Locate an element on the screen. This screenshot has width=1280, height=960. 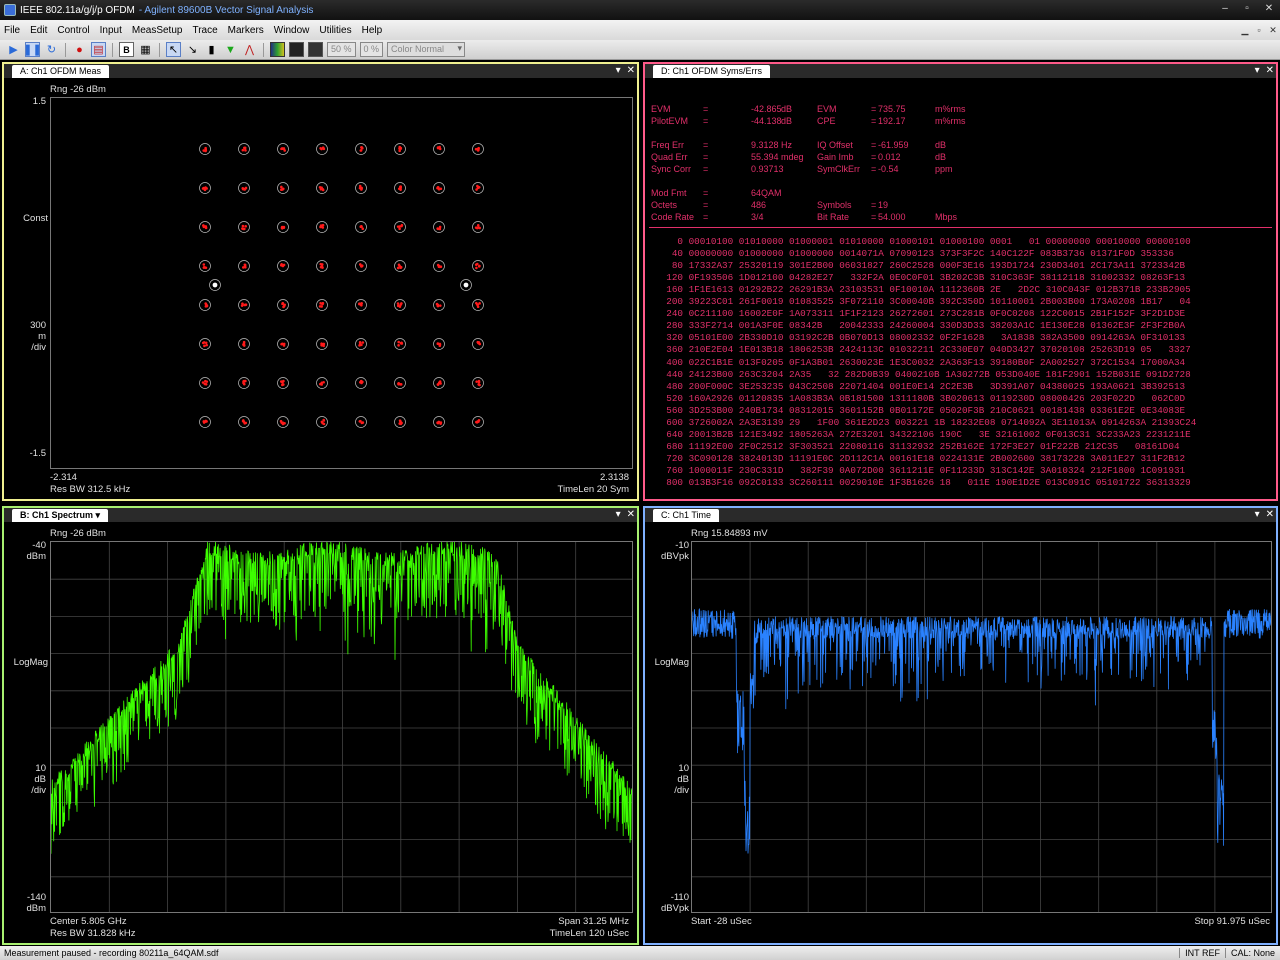
summary-cell: Bit Rate is located at coordinates (833, 217).